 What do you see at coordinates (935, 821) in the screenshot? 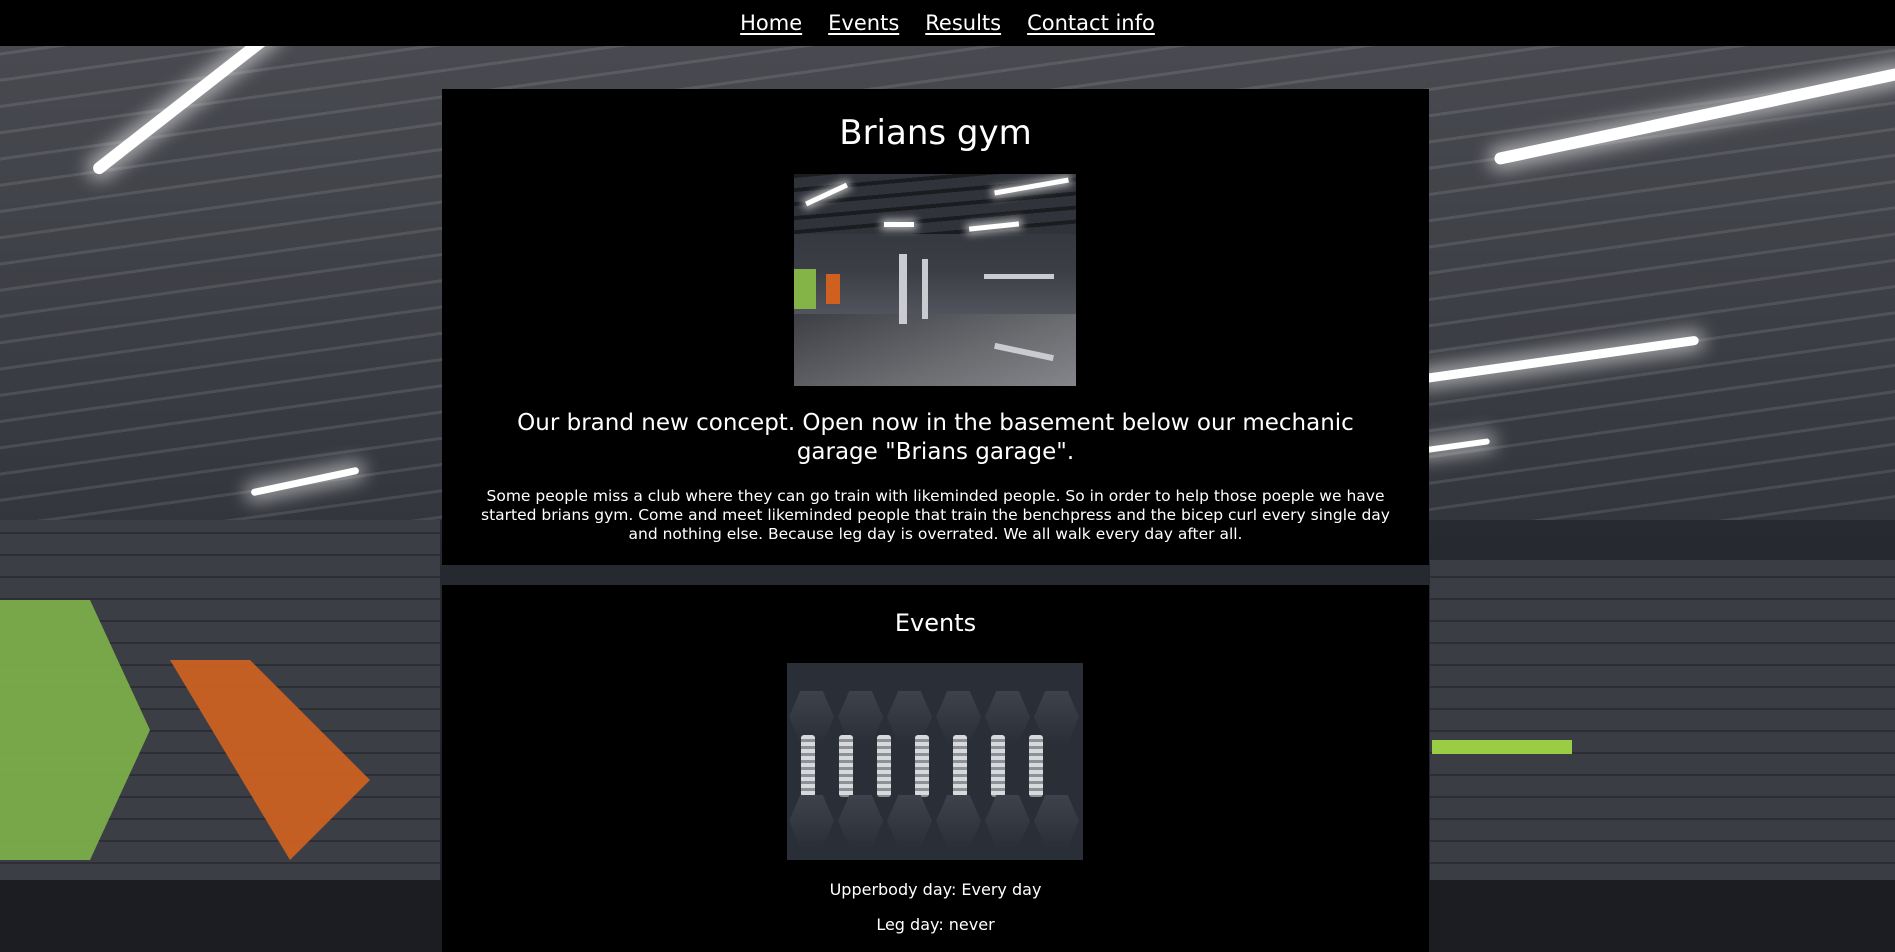
I see `dumbbell-heads-bottom` at bounding box center [935, 821].